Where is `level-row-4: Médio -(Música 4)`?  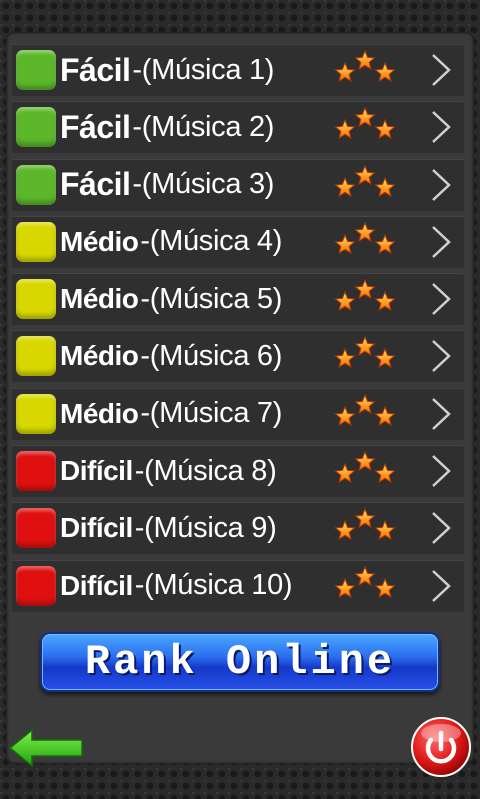 level-row-4: Médio -(Música 4) is located at coordinates (238, 241).